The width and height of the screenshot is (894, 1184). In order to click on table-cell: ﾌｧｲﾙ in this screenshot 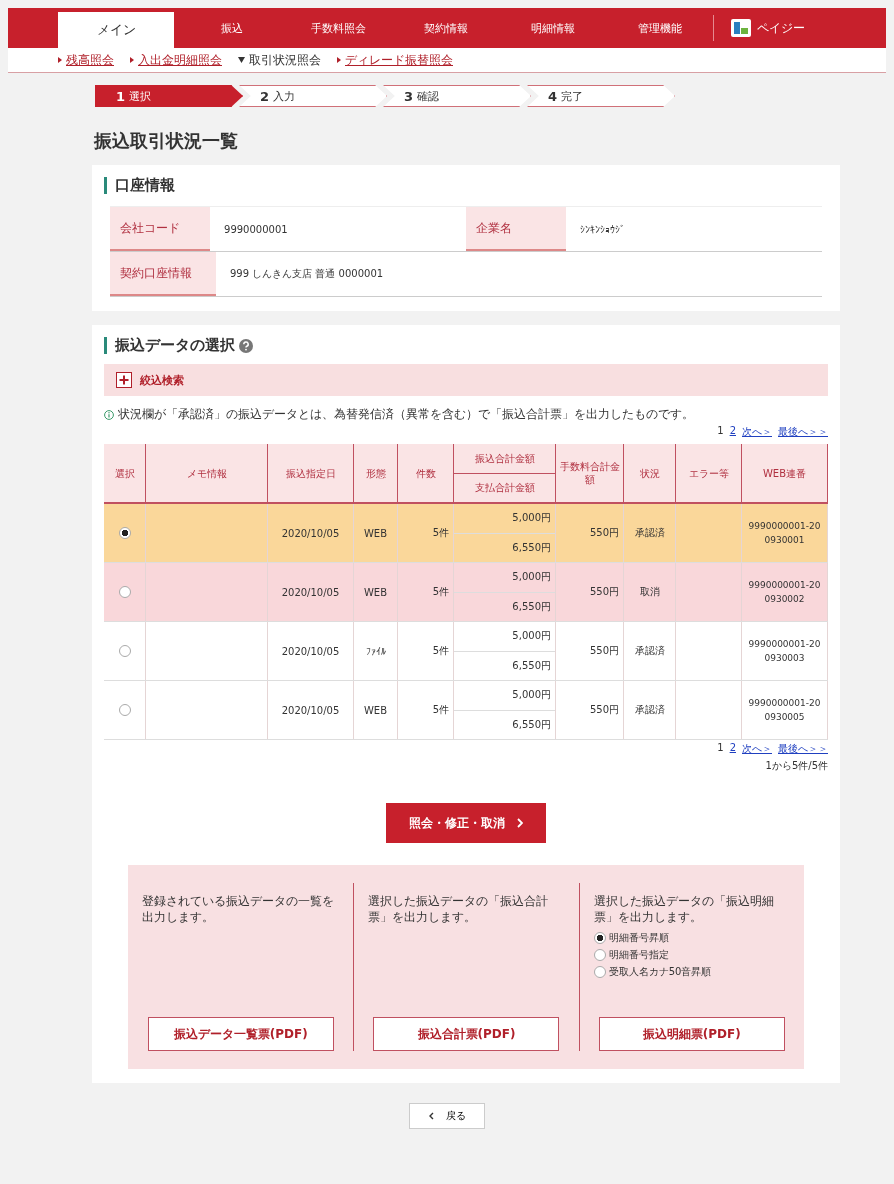, I will do `click(375, 651)`.